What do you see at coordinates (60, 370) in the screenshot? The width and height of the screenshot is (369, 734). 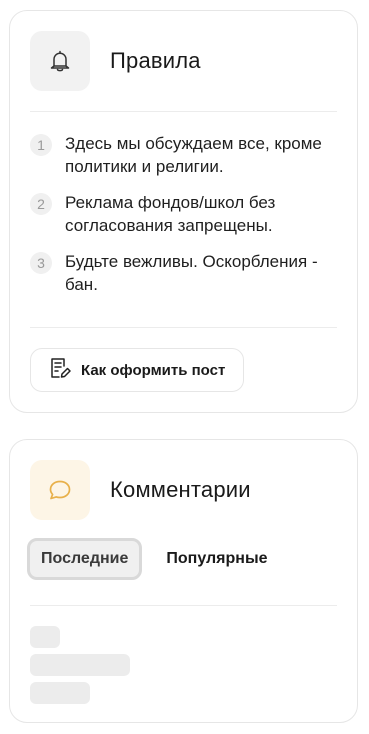 I see `document-edit-icon` at bounding box center [60, 370].